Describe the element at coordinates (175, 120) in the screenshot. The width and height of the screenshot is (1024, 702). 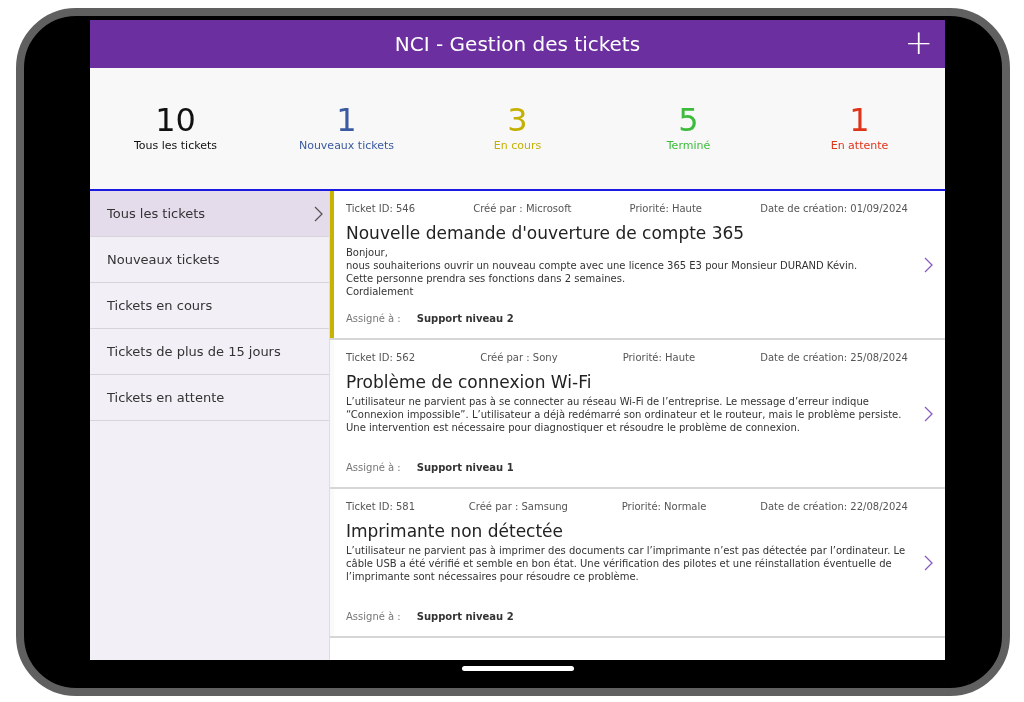
I see `stat-count: 10` at that location.